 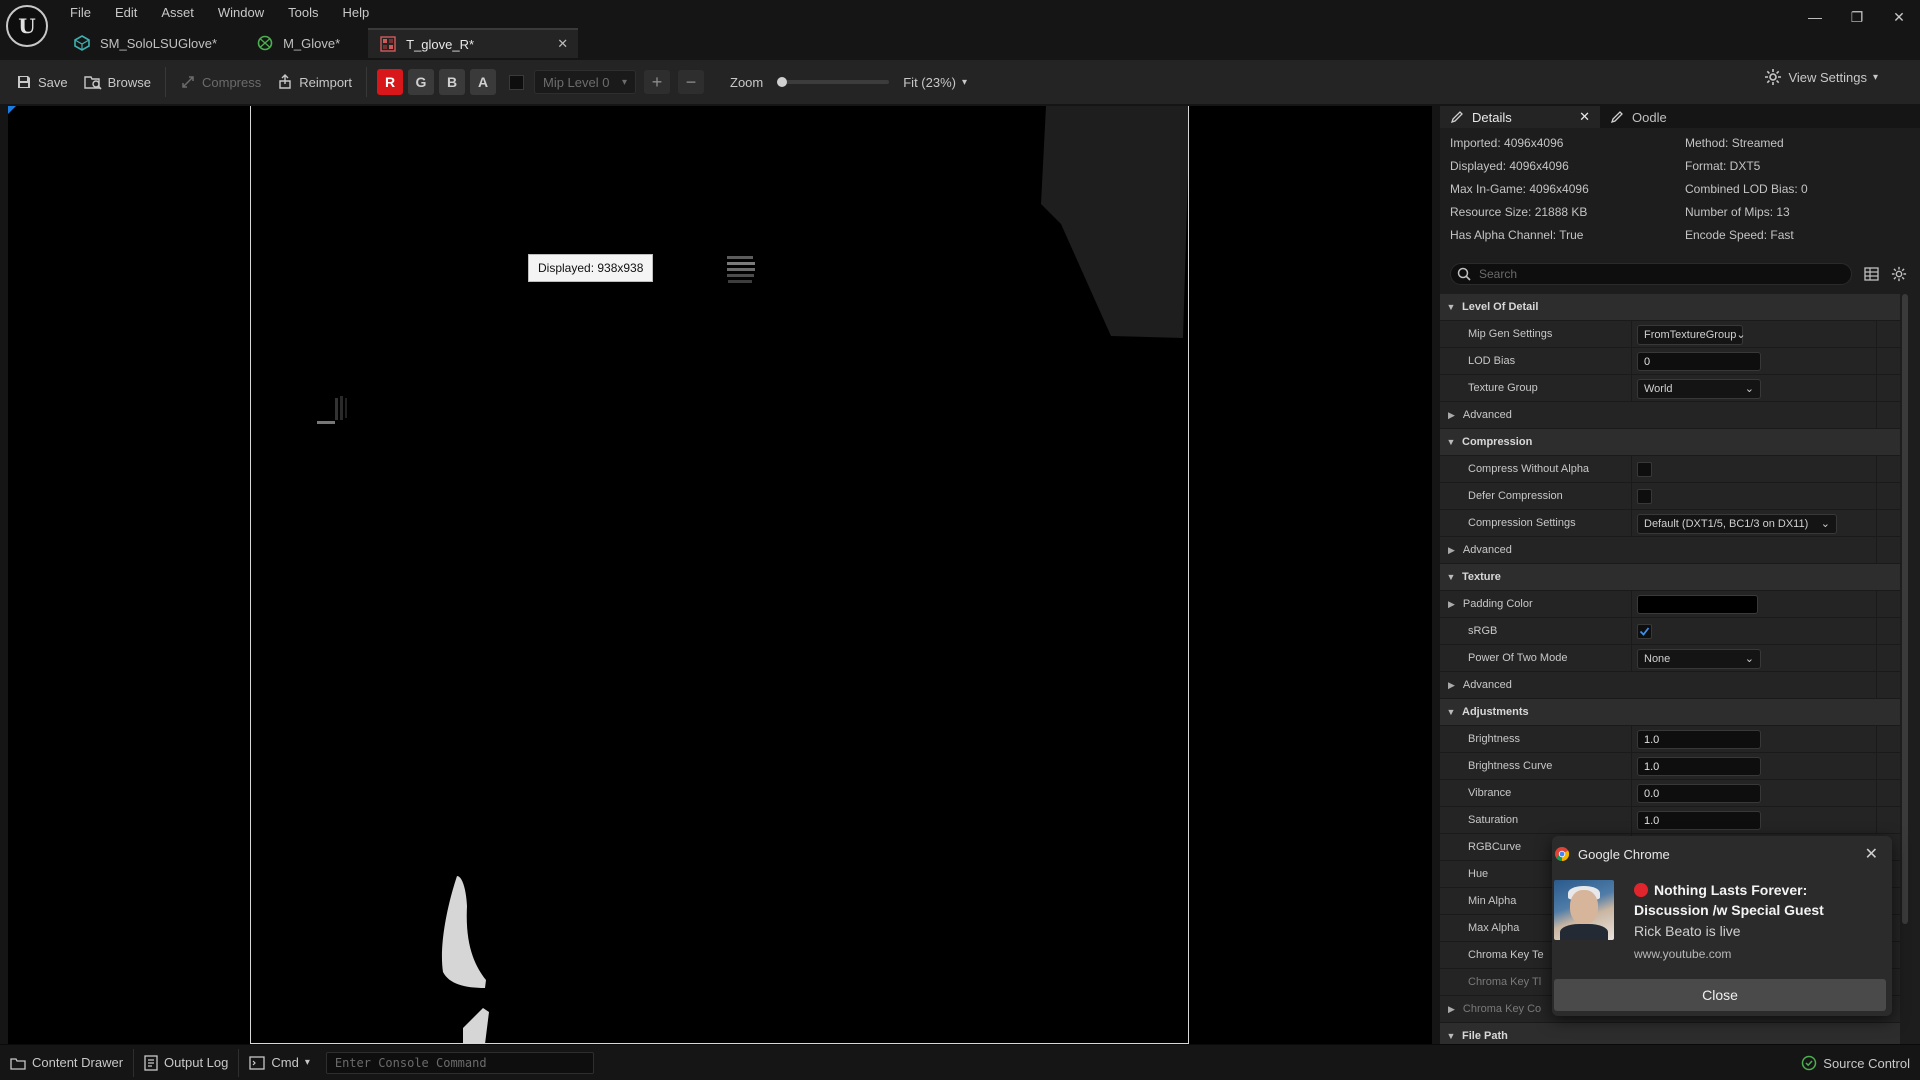 What do you see at coordinates (833, 82) in the screenshot?
I see `zoom-slider` at bounding box center [833, 82].